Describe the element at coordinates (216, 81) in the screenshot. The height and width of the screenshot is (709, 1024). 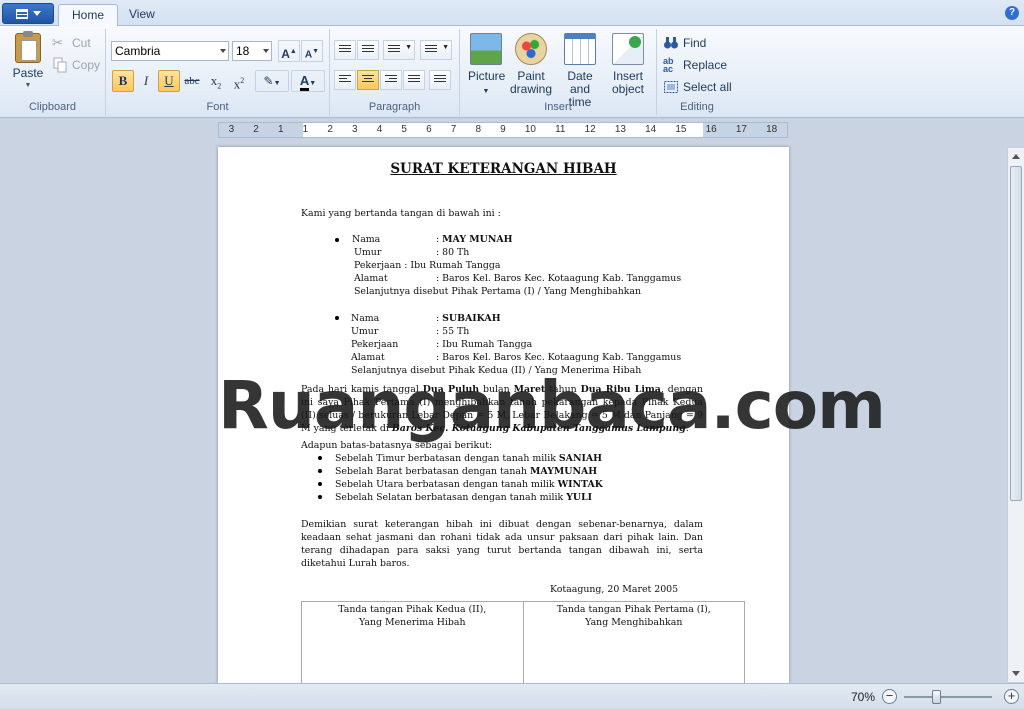
I see `subscript-button: x2` at that location.